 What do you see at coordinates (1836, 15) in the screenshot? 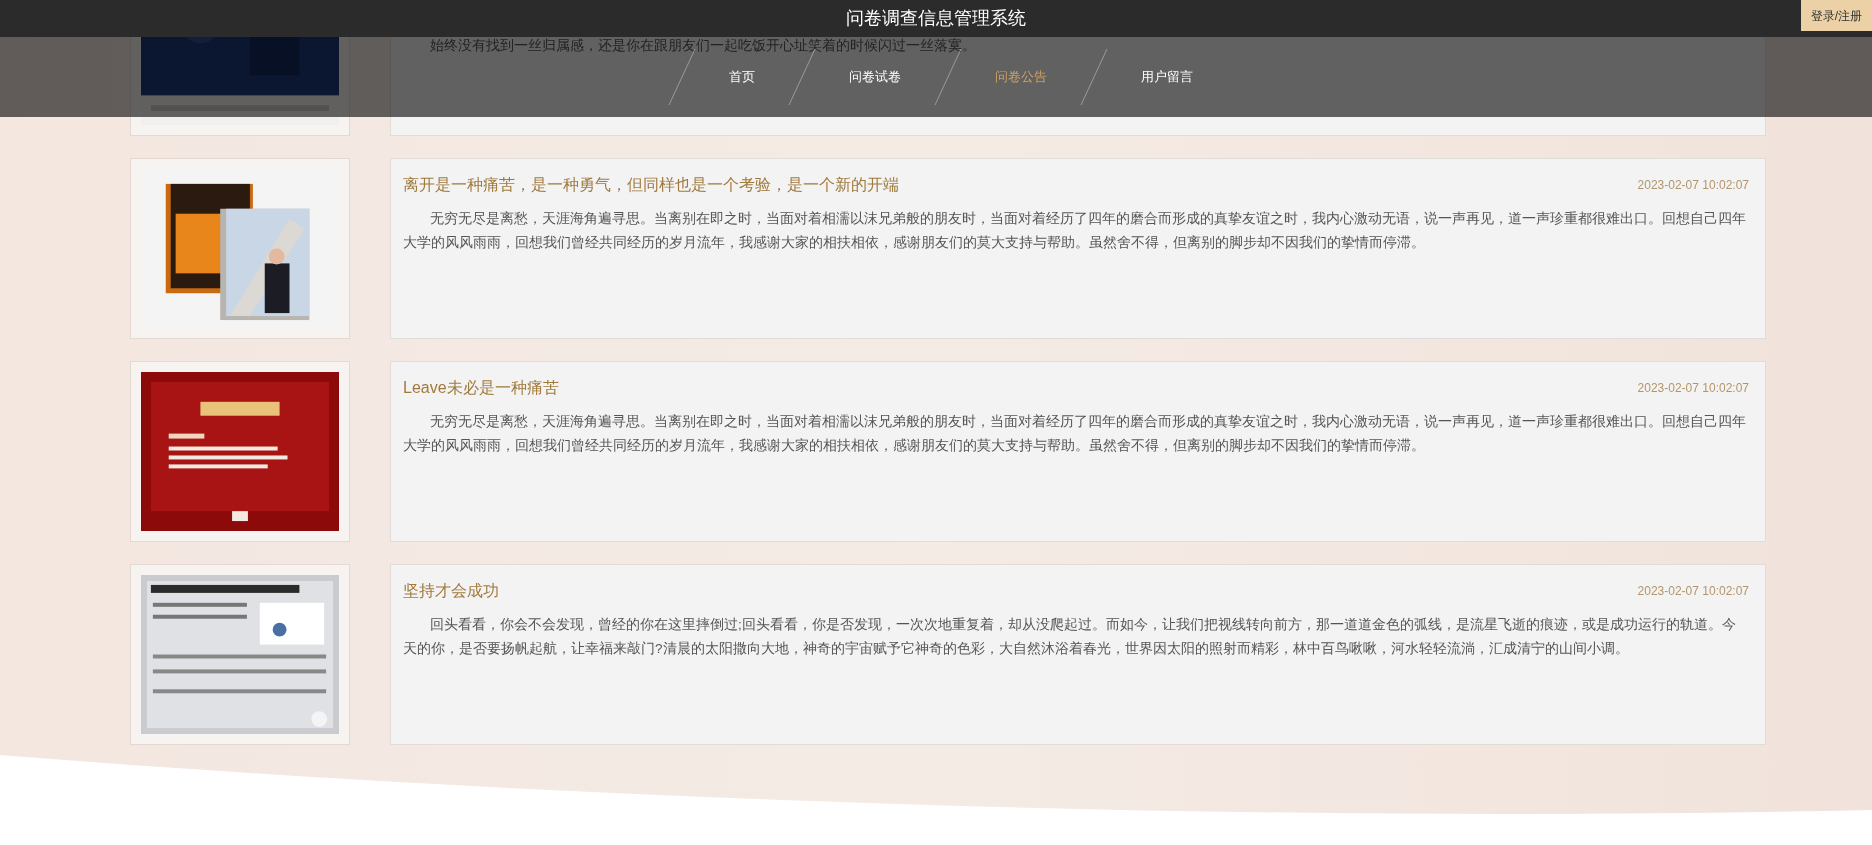
I see `login-button: 登录/注册` at bounding box center [1836, 15].